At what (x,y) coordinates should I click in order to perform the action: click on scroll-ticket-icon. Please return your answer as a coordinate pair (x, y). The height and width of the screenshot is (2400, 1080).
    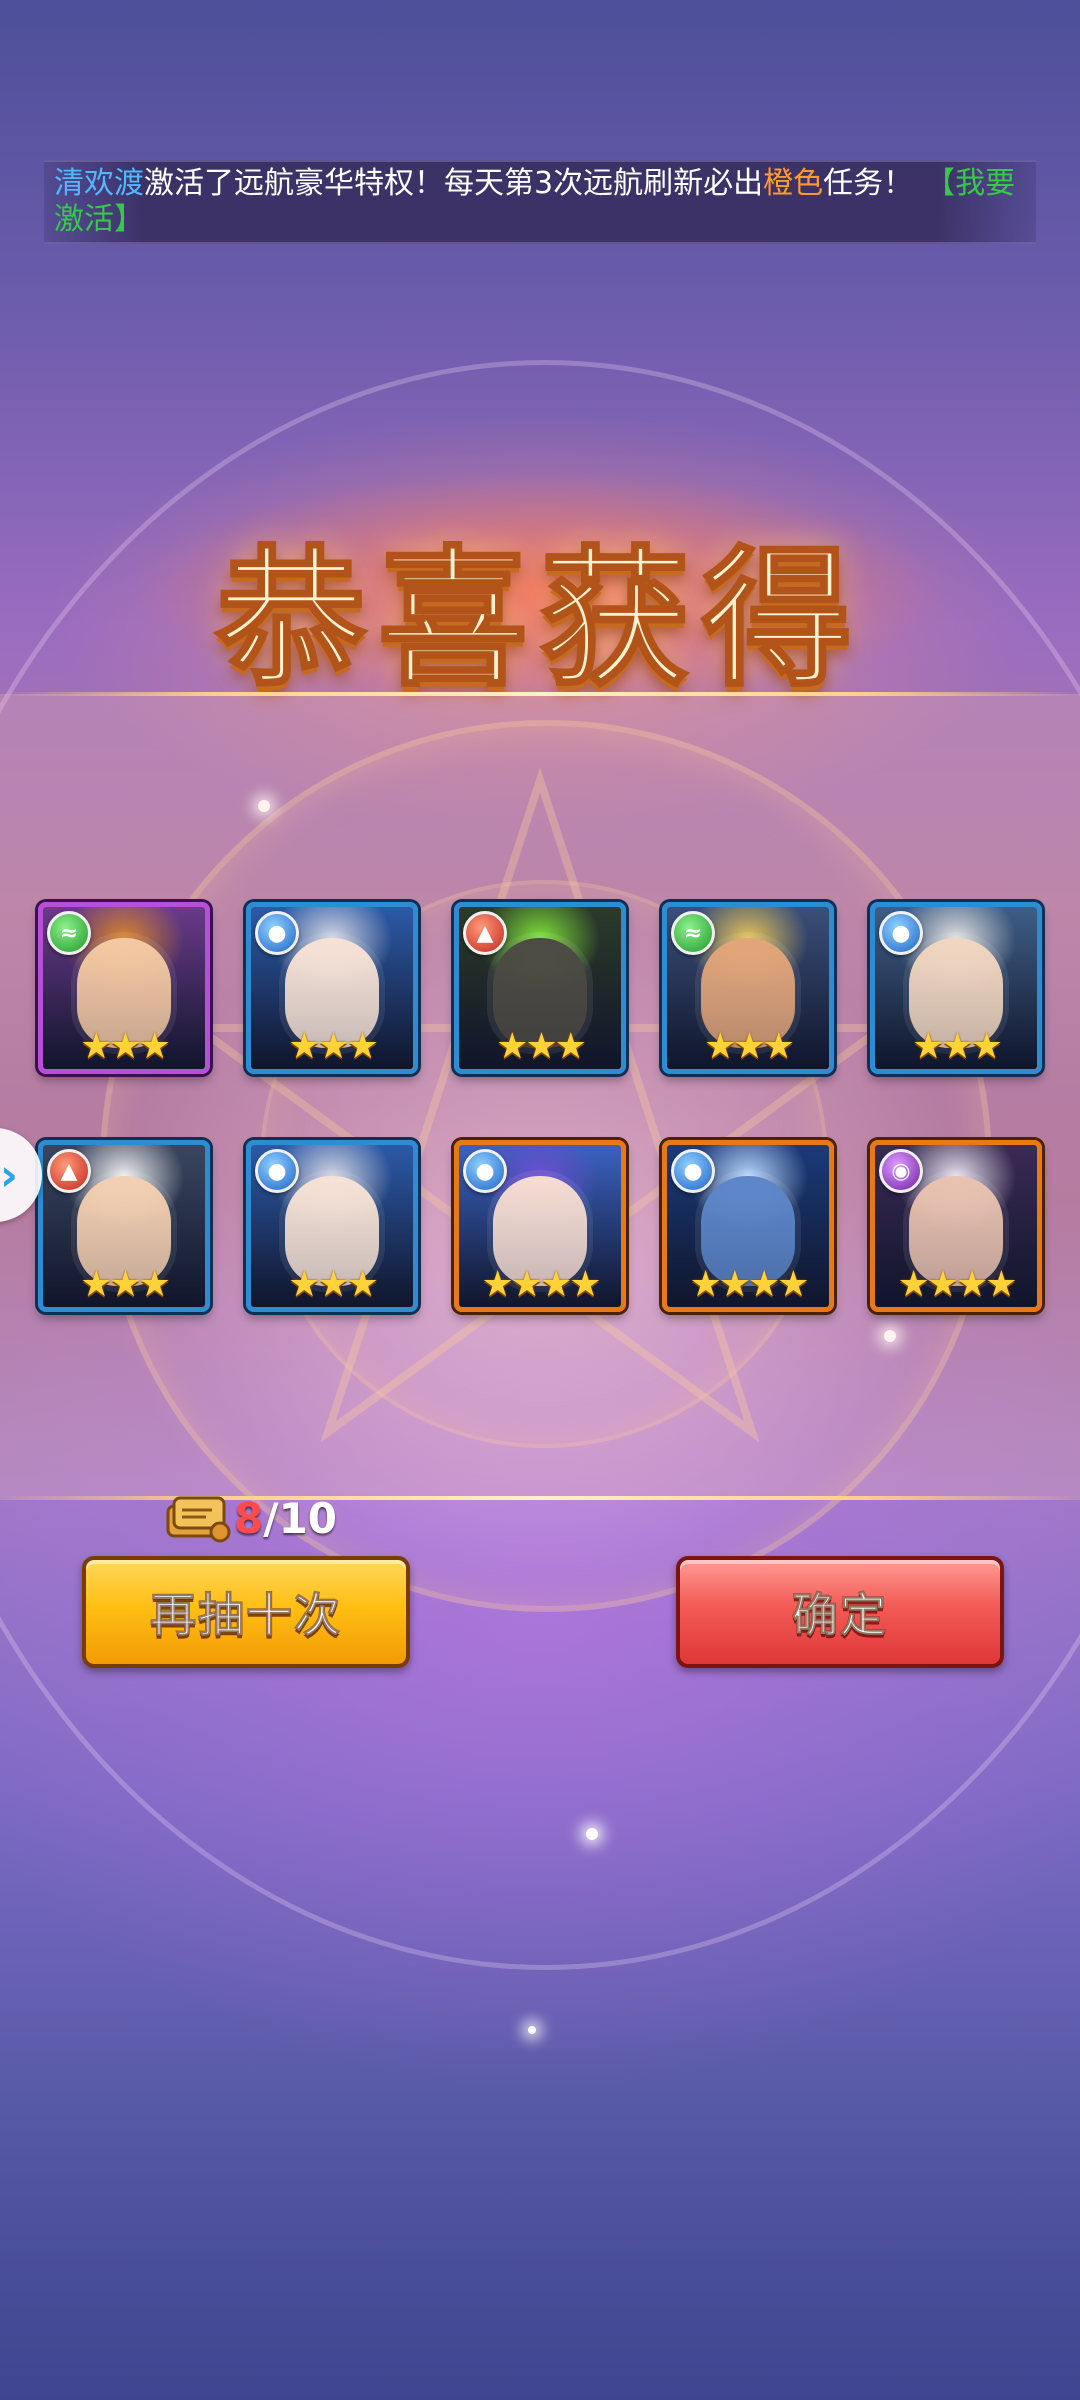
    Looking at the image, I should click on (198, 1518).